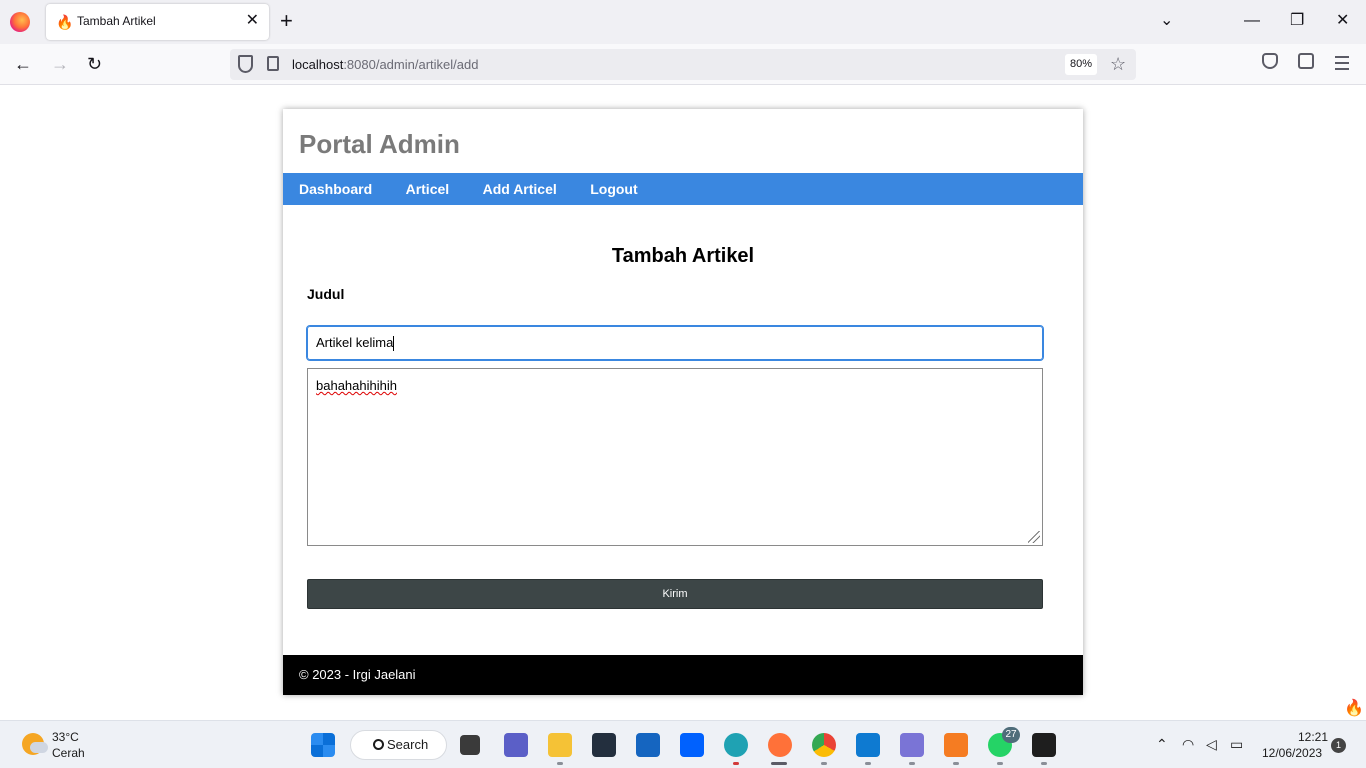 This screenshot has height=768, width=1366. I want to click on notification-count-badge: 1, so click(1338, 745).